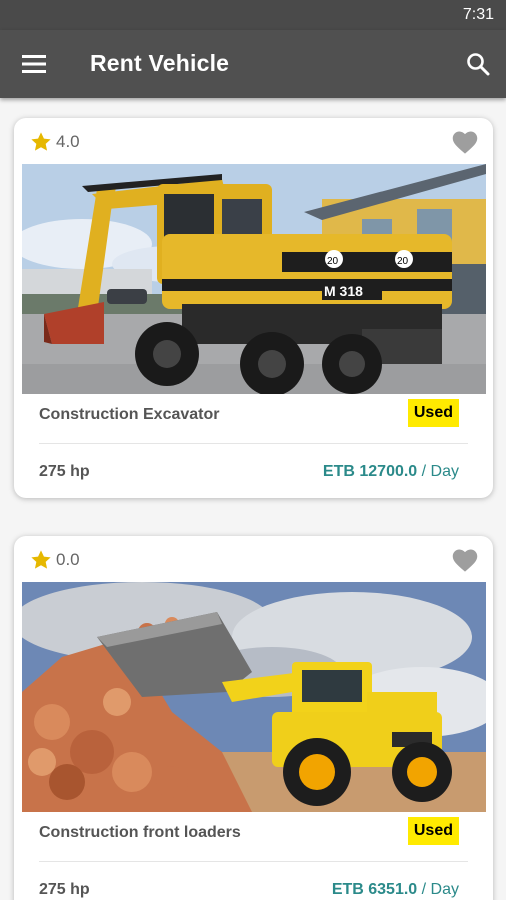 The width and height of the screenshot is (506, 900). I want to click on status-bar: 7:31, so click(253, 15).